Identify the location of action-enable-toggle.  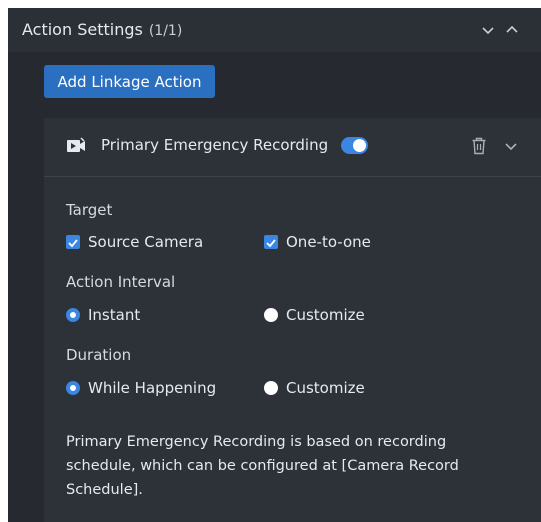
(354, 145).